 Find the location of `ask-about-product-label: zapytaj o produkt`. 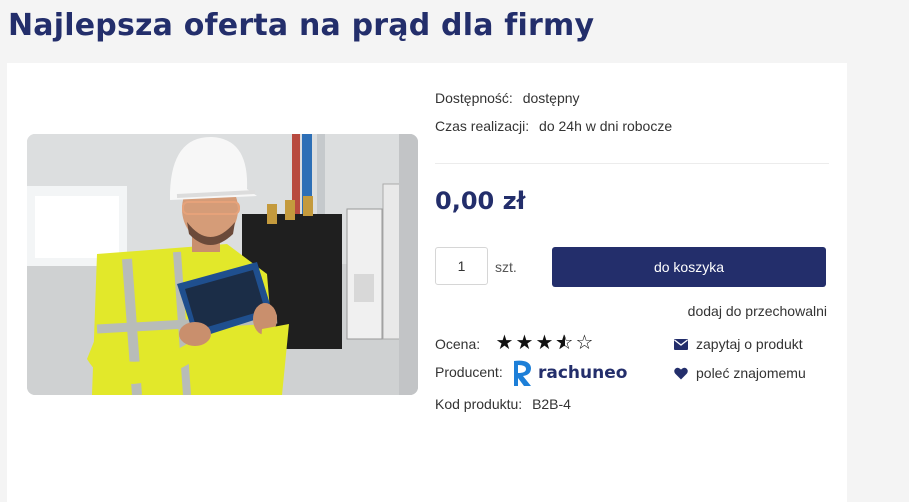

ask-about-product-label: zapytaj o produkt is located at coordinates (749, 344).